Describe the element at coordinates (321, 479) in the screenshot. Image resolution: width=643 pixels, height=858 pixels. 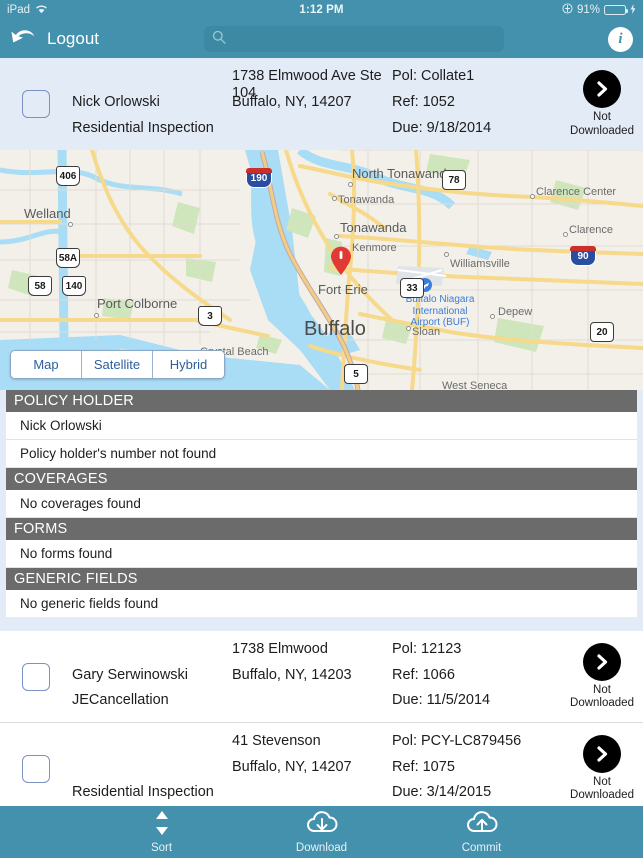
I see `section-header-coverages: COVERAGES` at that location.